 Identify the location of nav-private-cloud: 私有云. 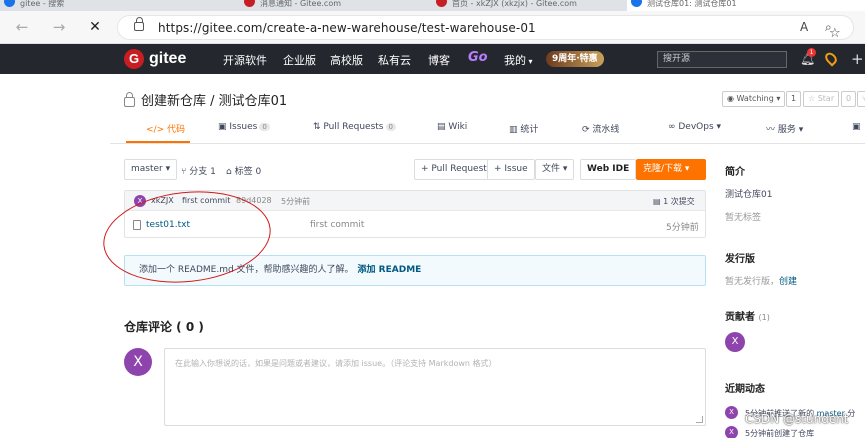
(394, 60).